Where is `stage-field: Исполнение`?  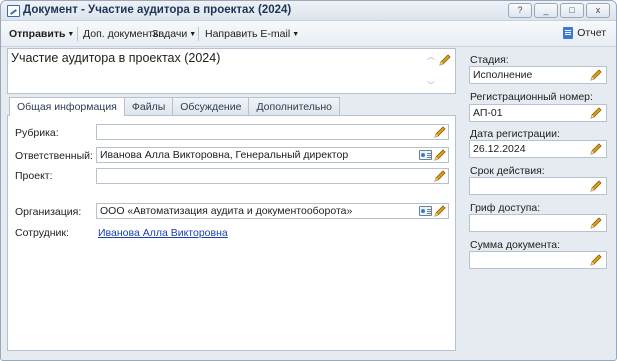
stage-field: Исполнение is located at coordinates (538, 75).